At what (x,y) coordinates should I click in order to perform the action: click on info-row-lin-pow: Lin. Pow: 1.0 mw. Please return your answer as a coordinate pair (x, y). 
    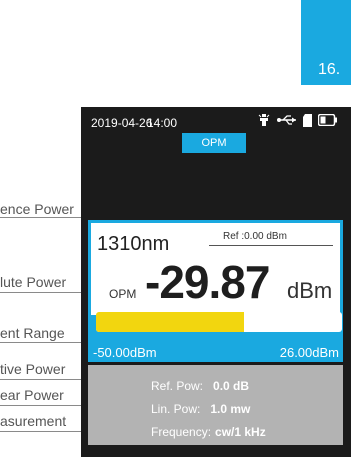
    Looking at the image, I should click on (200, 409).